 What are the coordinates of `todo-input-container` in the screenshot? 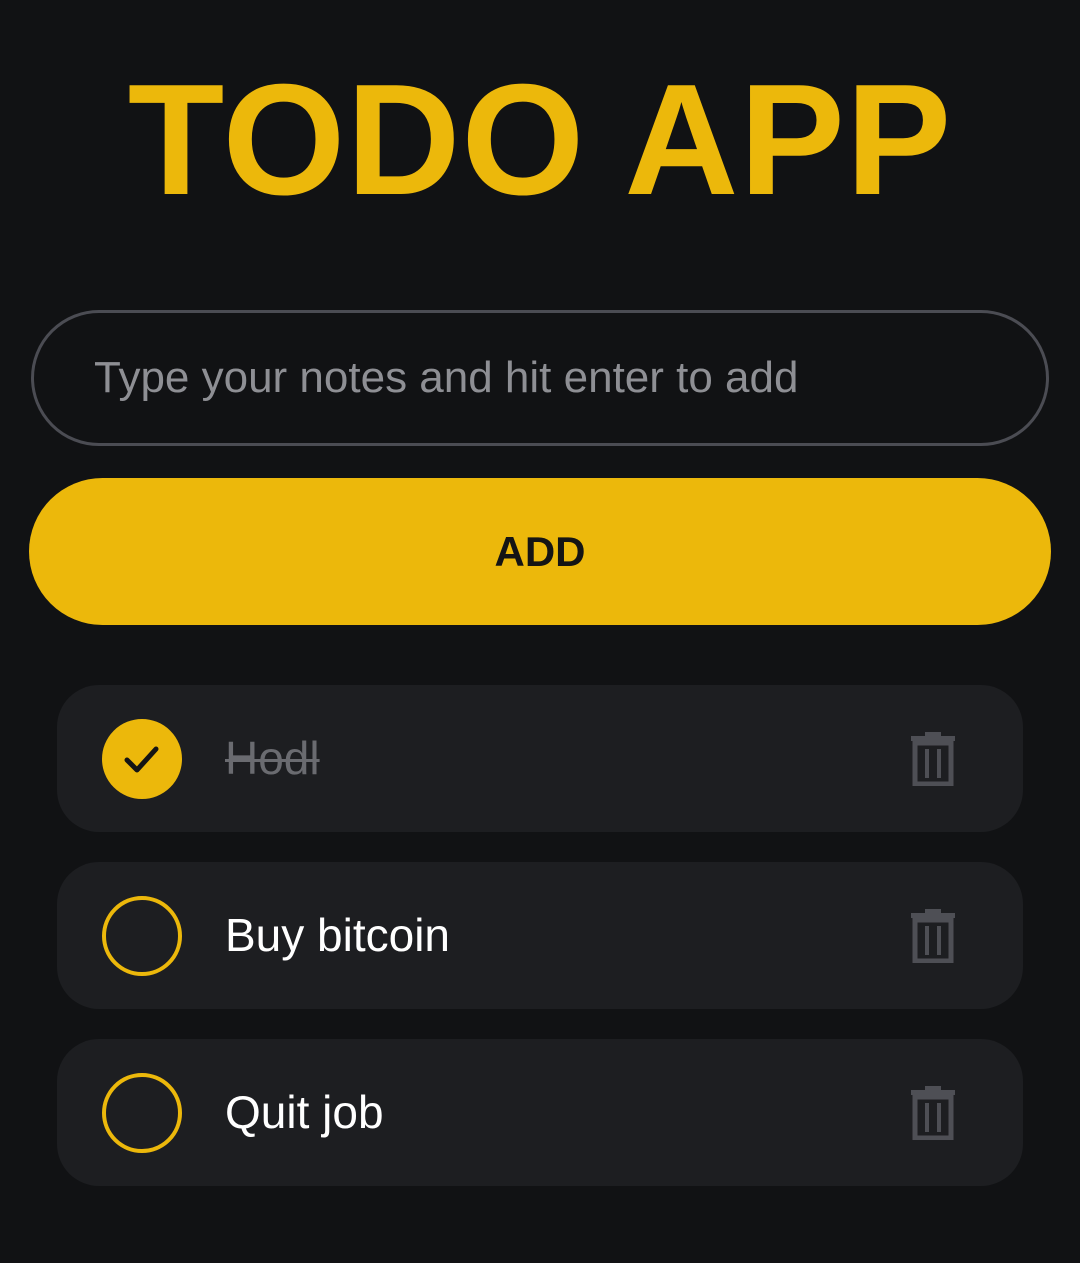 It's located at (540, 378).